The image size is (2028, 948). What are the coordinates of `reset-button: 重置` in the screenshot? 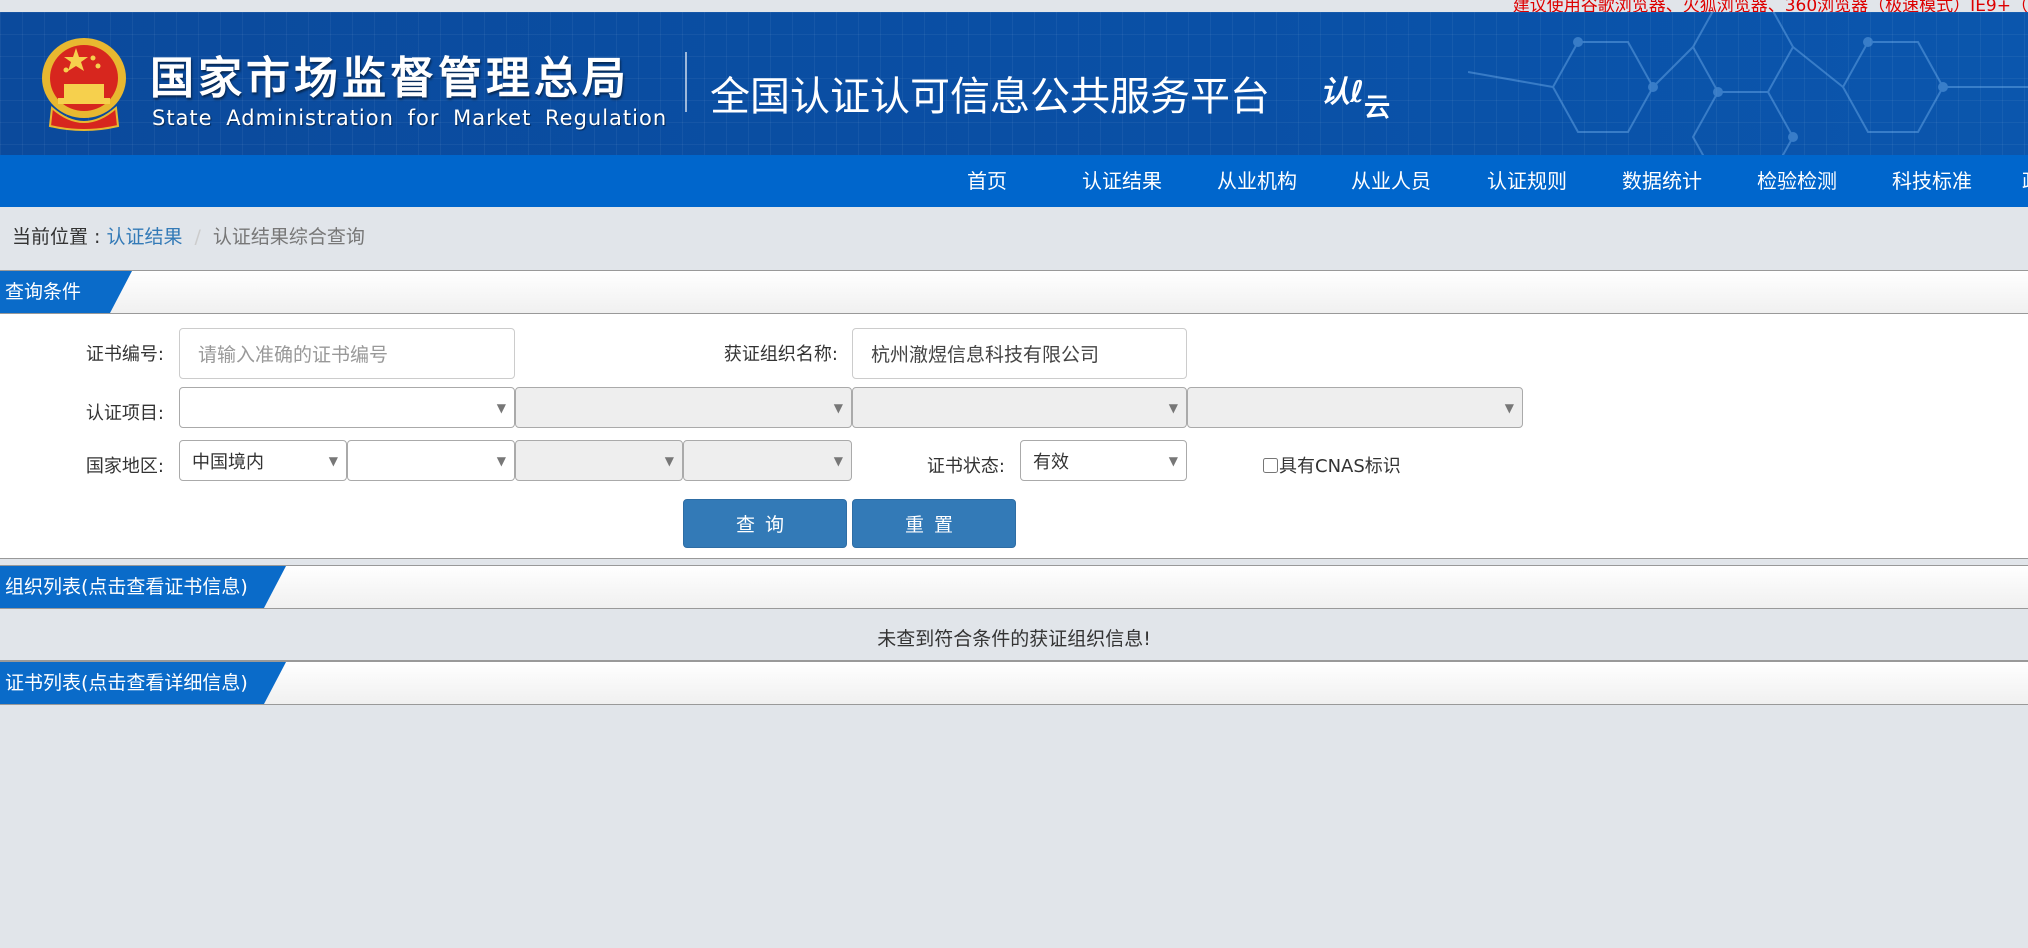 It's located at (934, 523).